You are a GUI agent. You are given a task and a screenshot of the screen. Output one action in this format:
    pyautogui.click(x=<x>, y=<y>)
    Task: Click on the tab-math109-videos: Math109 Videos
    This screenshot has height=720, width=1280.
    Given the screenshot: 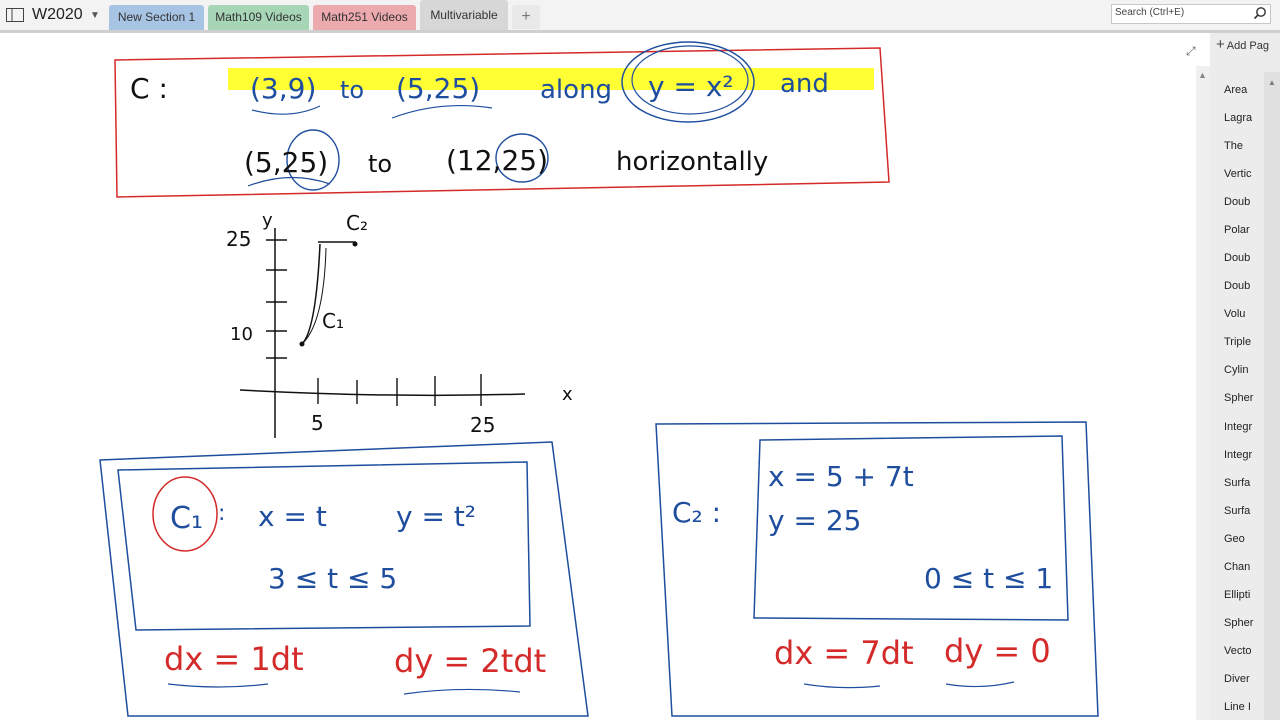 What is the action you would take?
    pyautogui.click(x=258, y=17)
    